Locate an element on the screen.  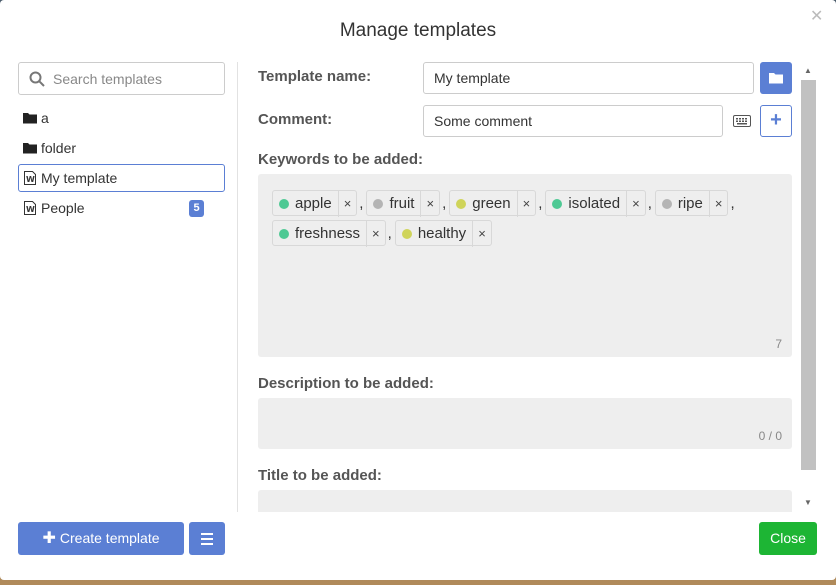
keyword-text: freshness is located at coordinates (328, 233).